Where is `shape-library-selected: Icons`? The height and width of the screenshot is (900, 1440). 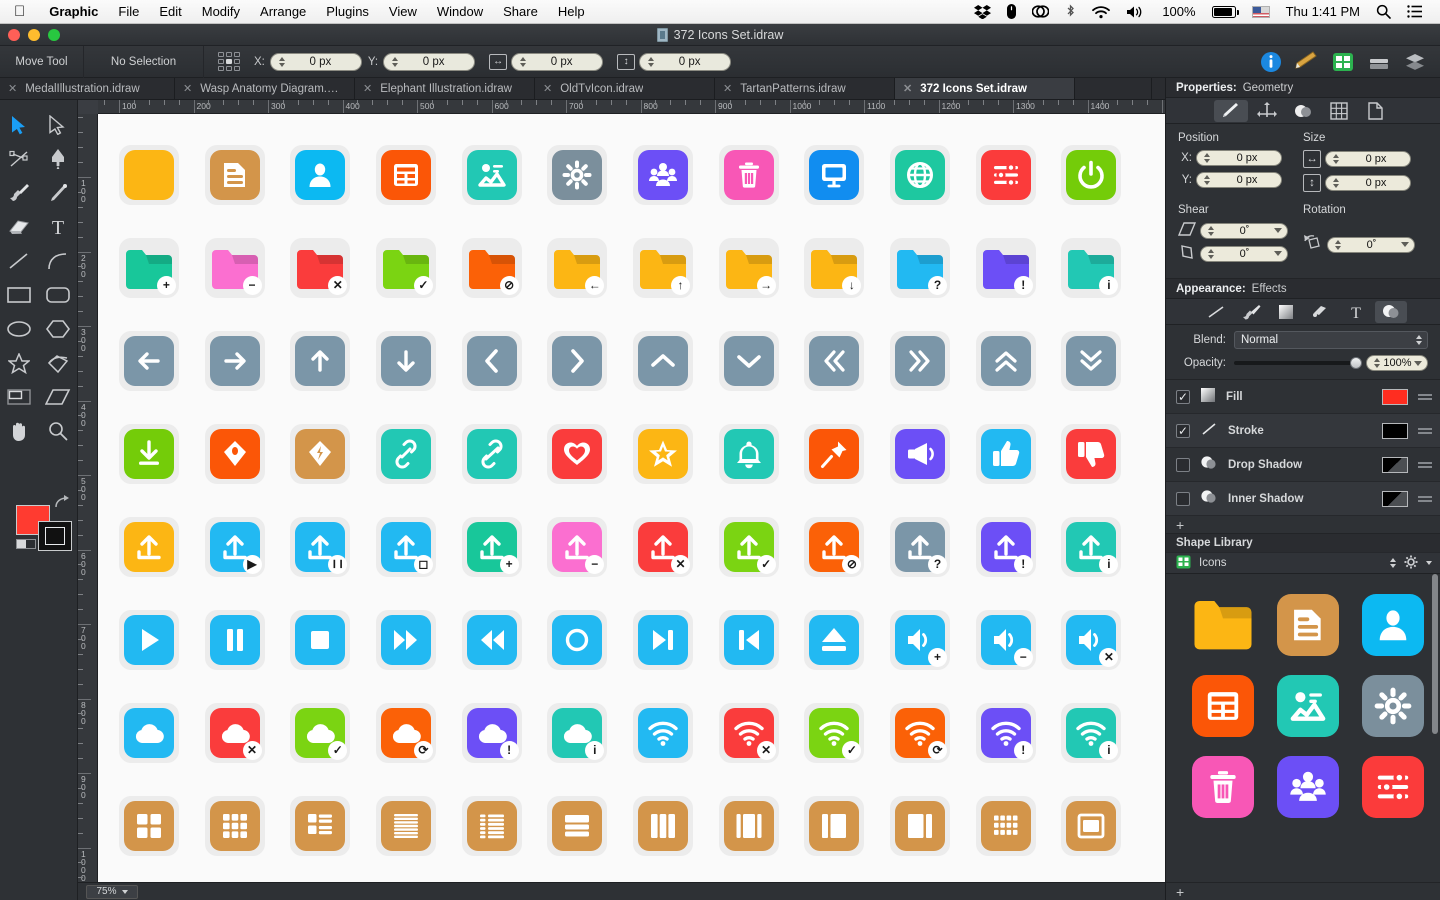
shape-library-selected: Icons is located at coordinates (1290, 563).